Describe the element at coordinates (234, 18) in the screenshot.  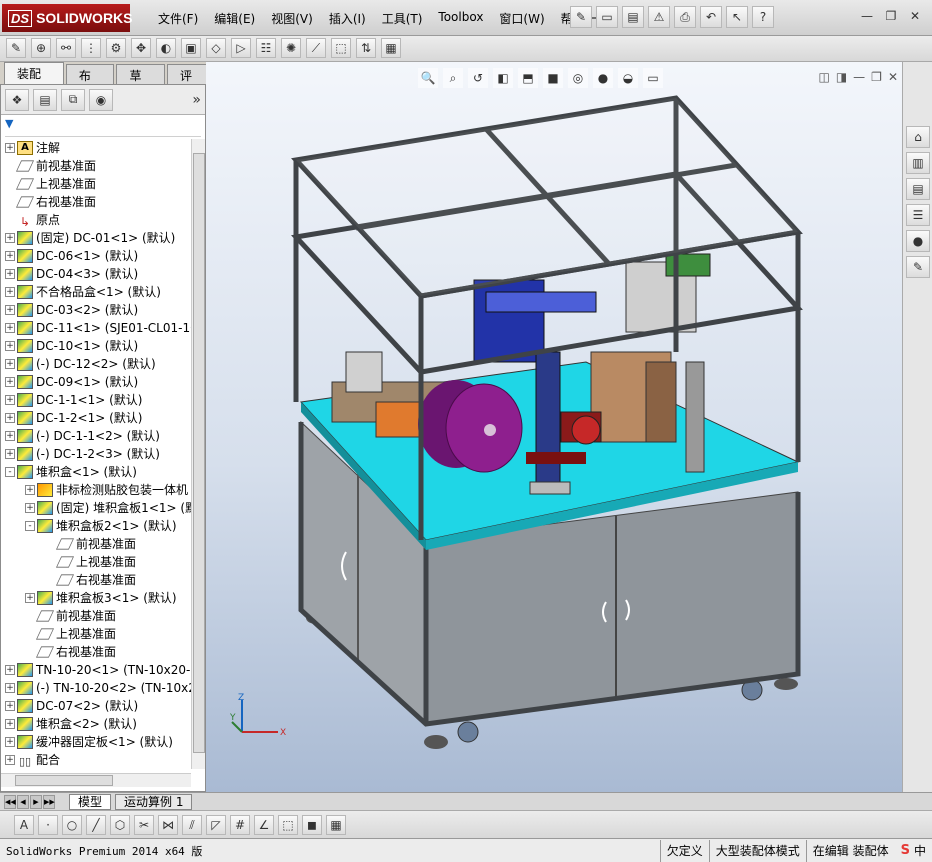
I see `menu-item: 编辑(E)` at that location.